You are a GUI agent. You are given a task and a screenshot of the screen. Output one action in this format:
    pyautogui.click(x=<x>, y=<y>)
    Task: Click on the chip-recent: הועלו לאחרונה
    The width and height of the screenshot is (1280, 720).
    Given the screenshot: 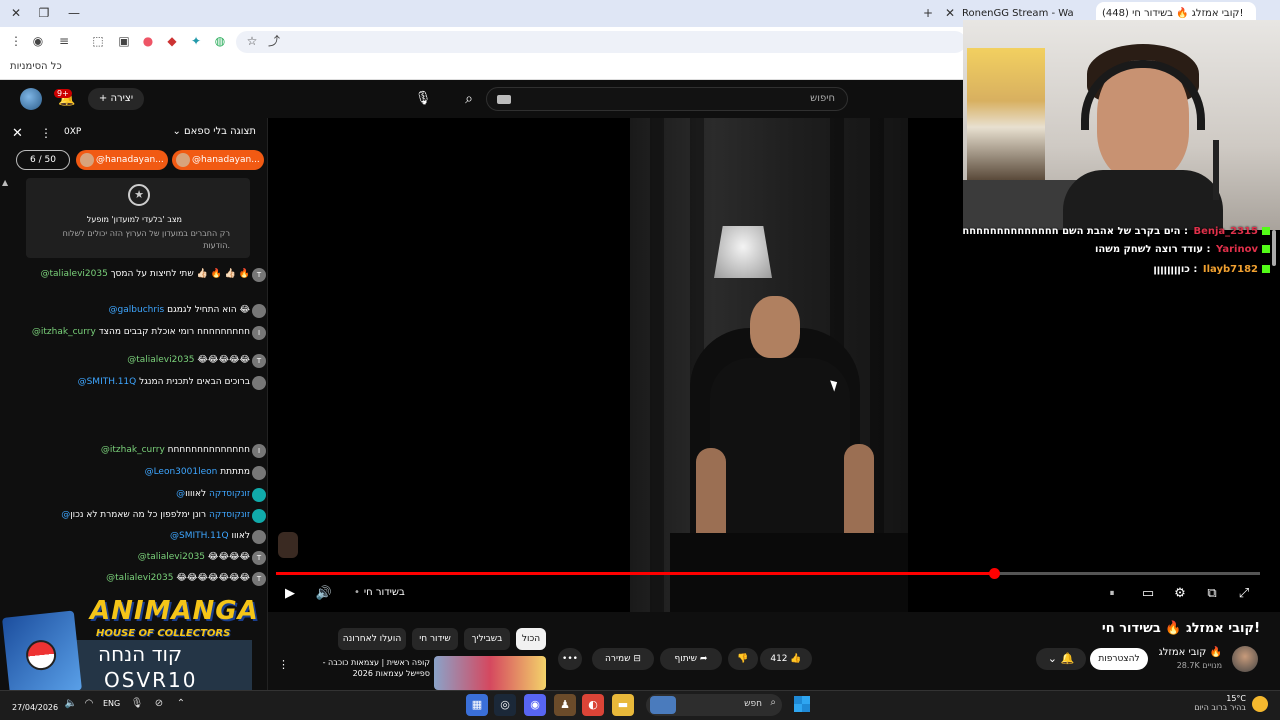 What is the action you would take?
    pyautogui.click(x=372, y=639)
    